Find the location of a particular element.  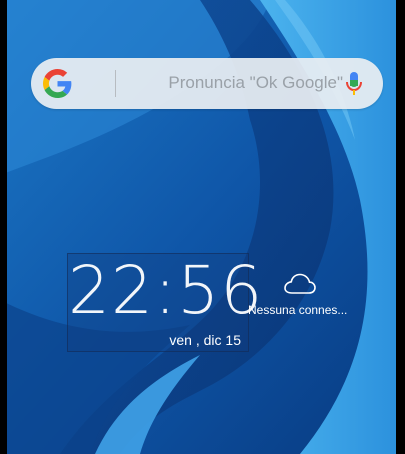

google-g-icon is located at coordinates (57, 83).